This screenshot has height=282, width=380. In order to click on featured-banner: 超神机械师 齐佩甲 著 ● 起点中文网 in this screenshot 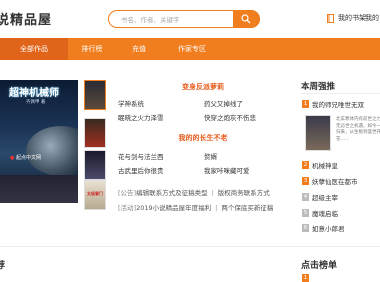, I will do `click(39, 141)`.